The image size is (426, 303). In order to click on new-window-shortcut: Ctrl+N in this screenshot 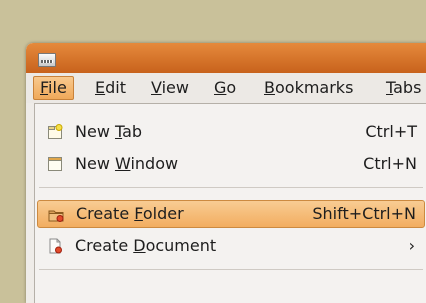, I will do `click(390, 163)`.